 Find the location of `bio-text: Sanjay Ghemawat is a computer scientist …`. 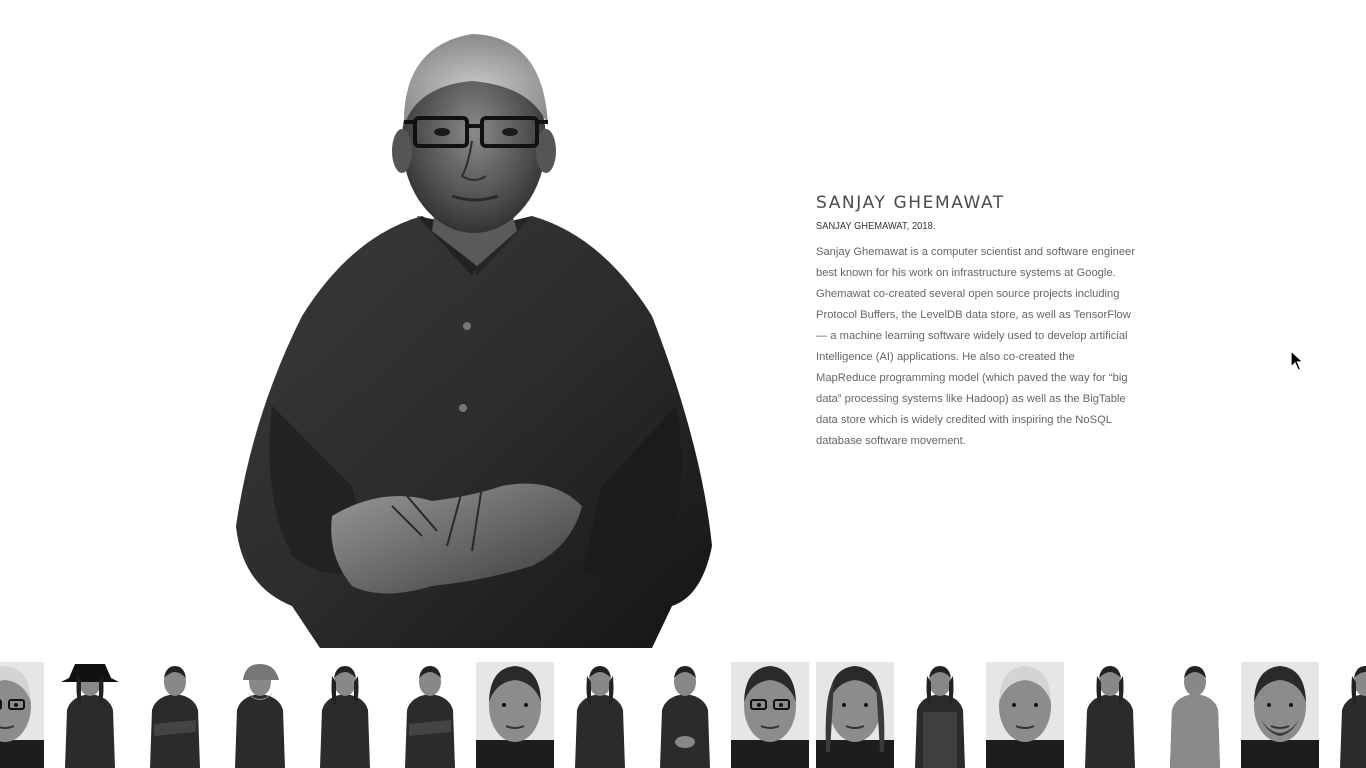

bio-text: Sanjay Ghemawat is a computer scientist … is located at coordinates (976, 346).